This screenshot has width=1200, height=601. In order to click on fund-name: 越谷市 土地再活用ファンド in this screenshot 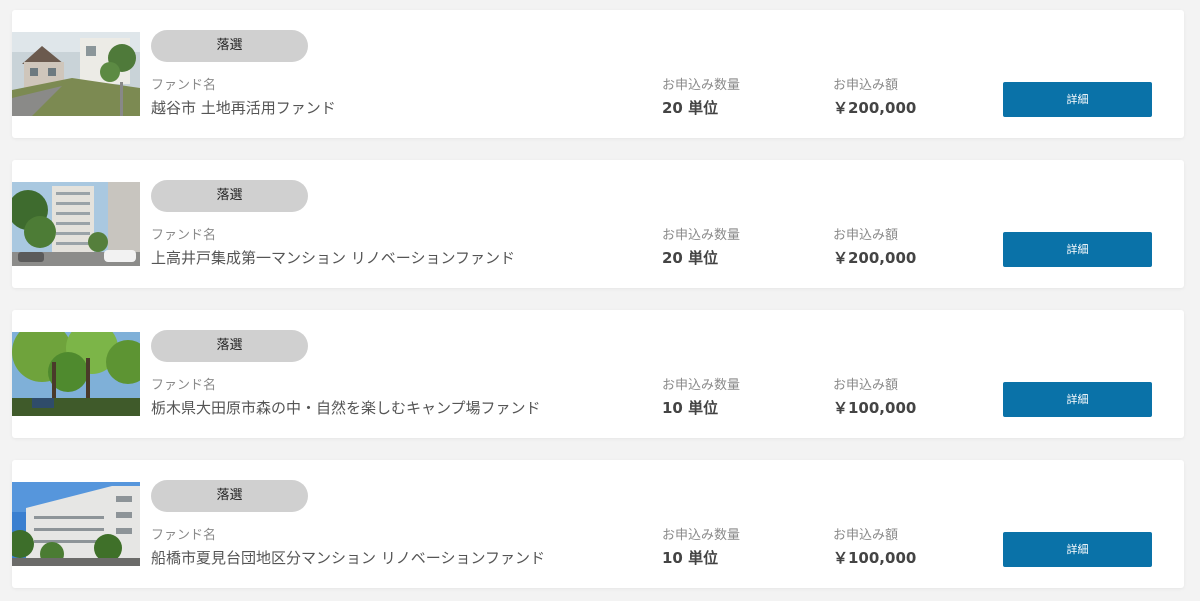, I will do `click(243, 108)`.